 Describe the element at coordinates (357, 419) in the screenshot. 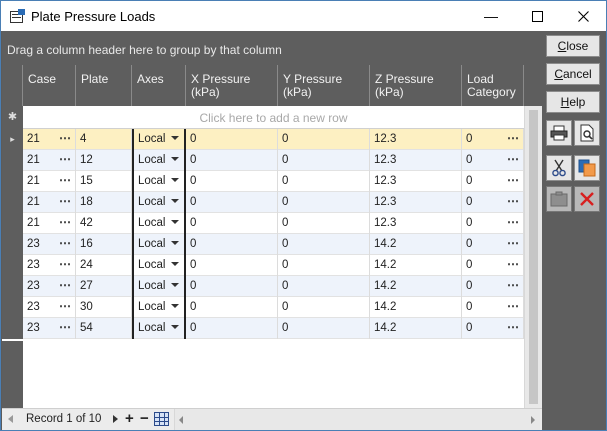

I see `horizontal-scrollbar` at that location.